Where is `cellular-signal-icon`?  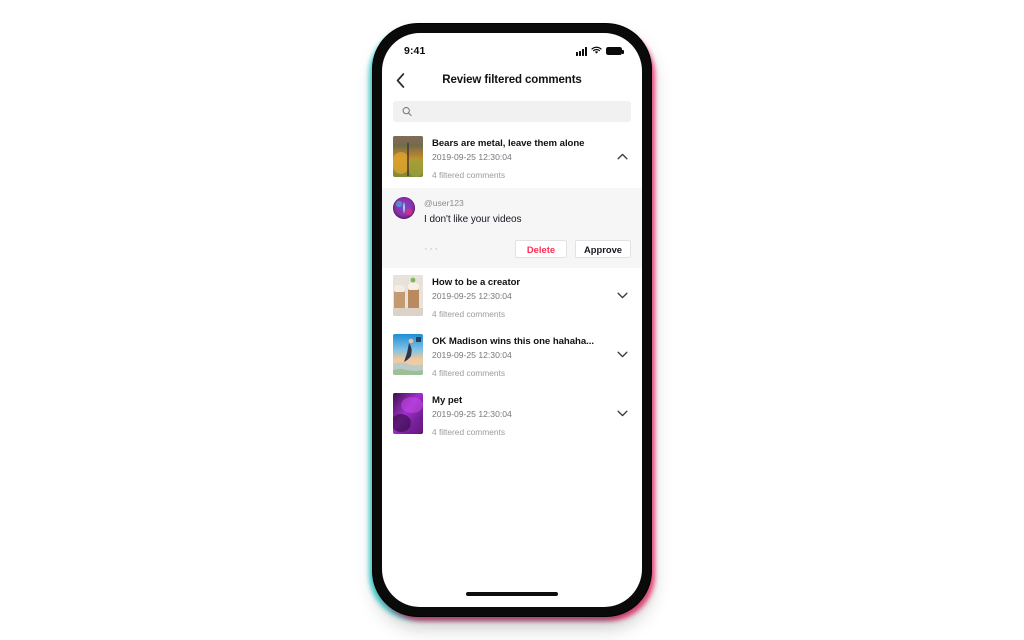 cellular-signal-icon is located at coordinates (581, 51).